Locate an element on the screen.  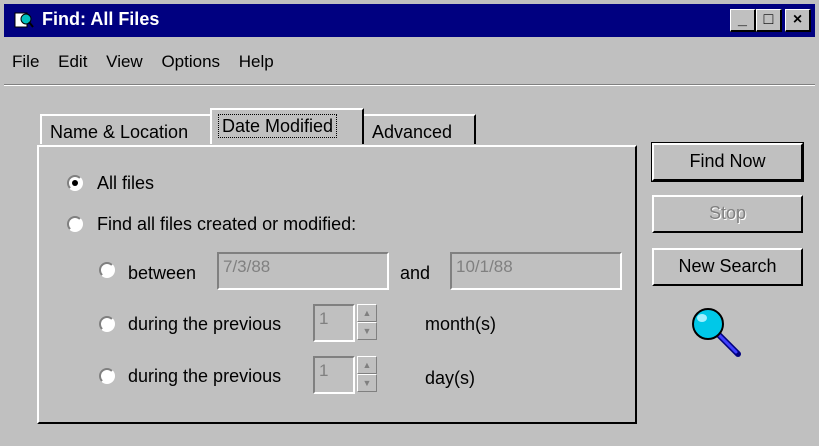
between-to-field: 10/1/88 is located at coordinates (536, 271).